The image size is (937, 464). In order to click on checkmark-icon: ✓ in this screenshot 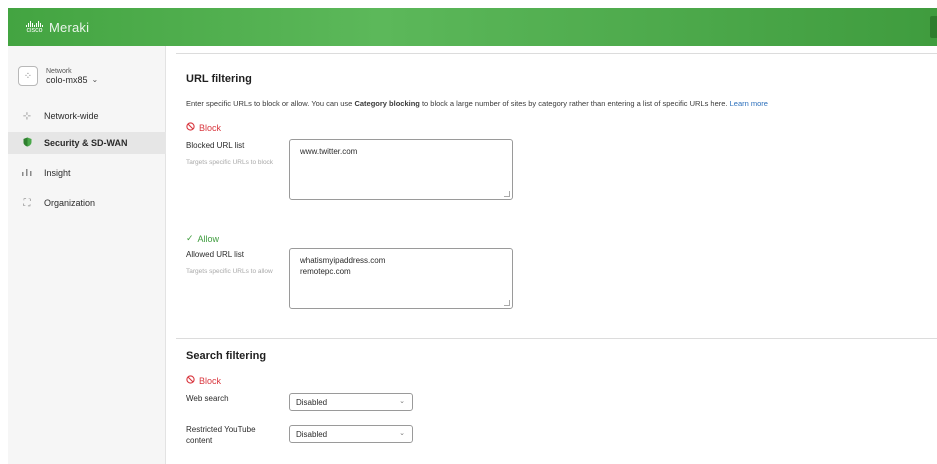, I will do `click(190, 238)`.